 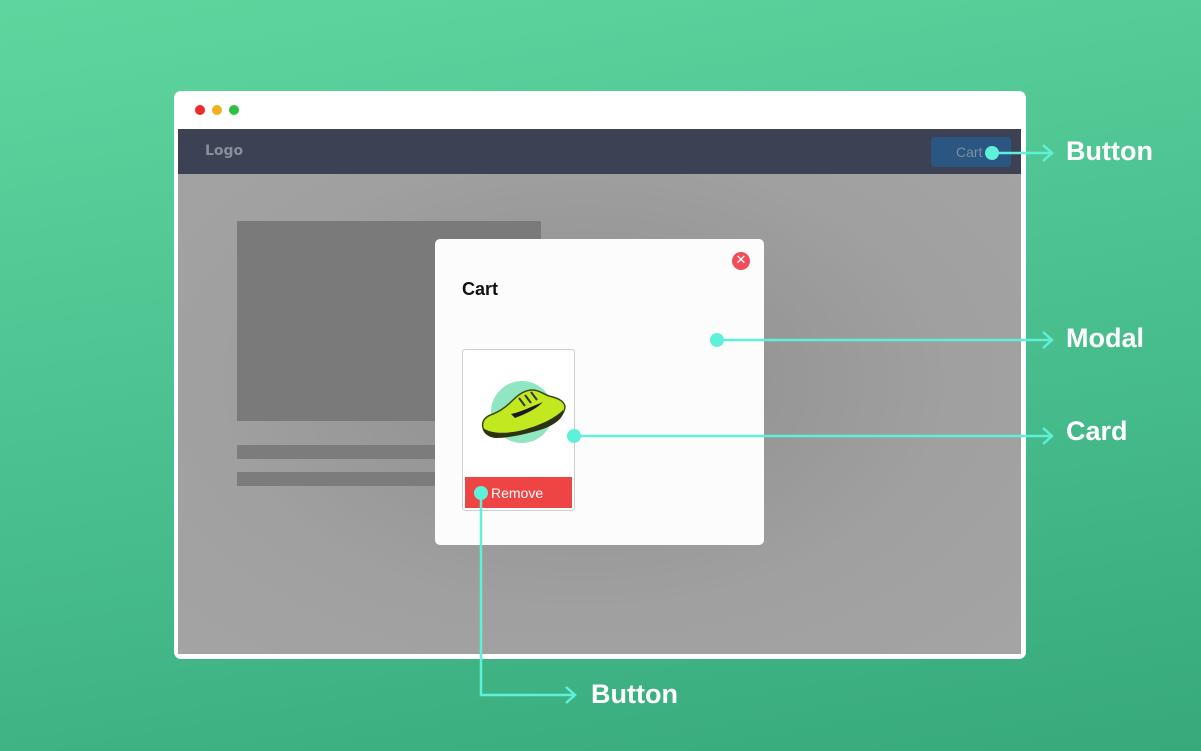 What do you see at coordinates (224, 151) in the screenshot?
I see `logo: Logo` at bounding box center [224, 151].